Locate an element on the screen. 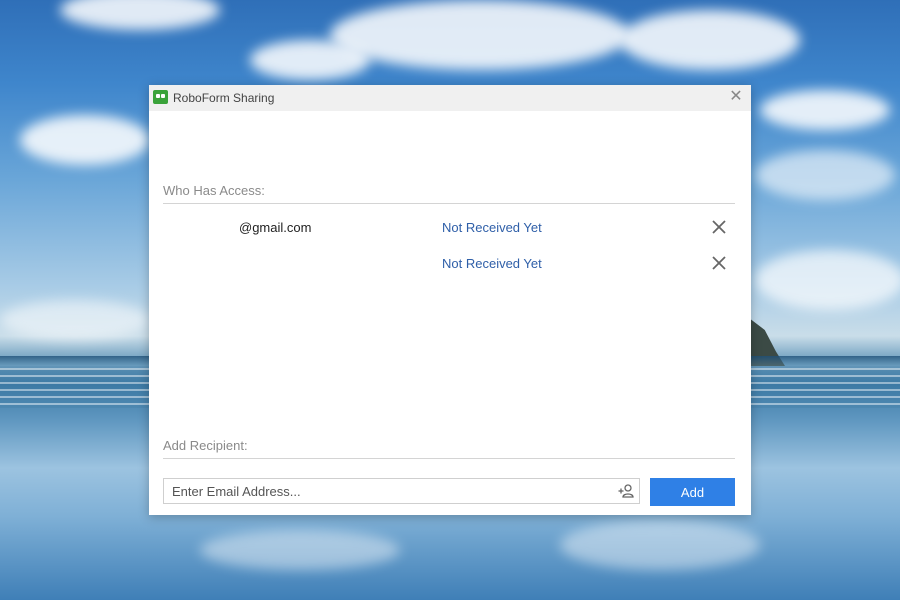  who-has-access-heading: Who Has Access: is located at coordinates (214, 190).